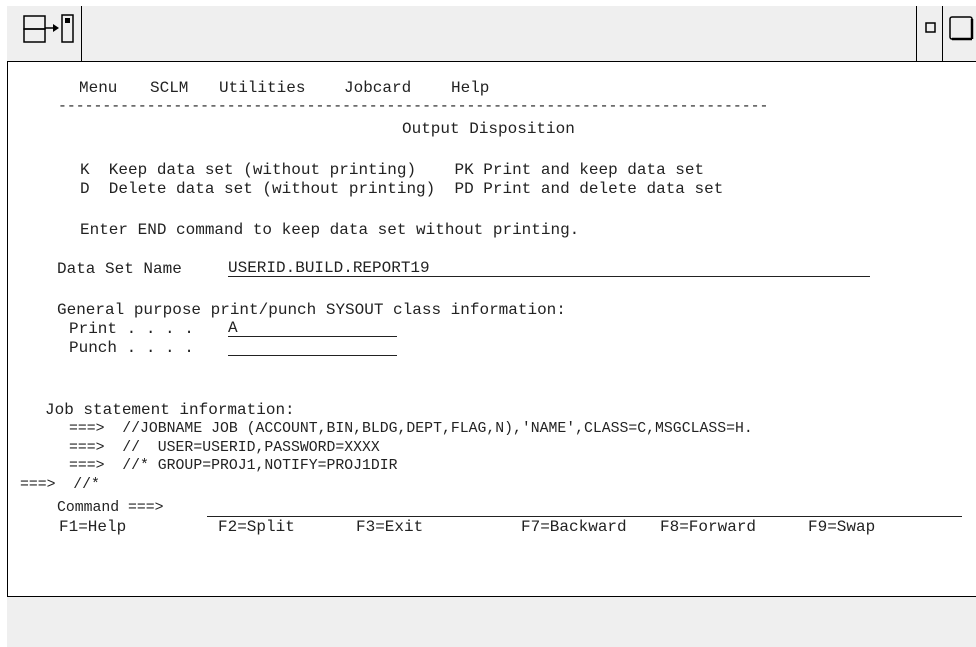 The width and height of the screenshot is (976, 647). Describe the element at coordinates (312, 328) in the screenshot. I see `print-class-field: A` at that location.